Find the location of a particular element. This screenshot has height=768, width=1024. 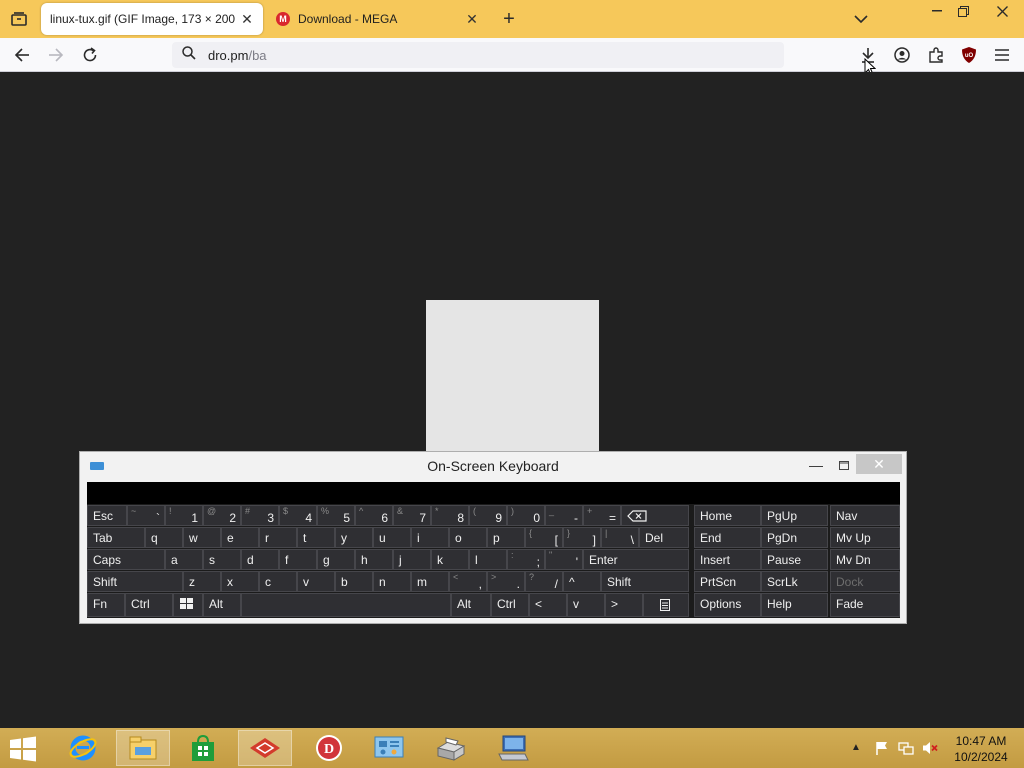

clock-time: 10:47 AM is located at coordinates (981, 741).